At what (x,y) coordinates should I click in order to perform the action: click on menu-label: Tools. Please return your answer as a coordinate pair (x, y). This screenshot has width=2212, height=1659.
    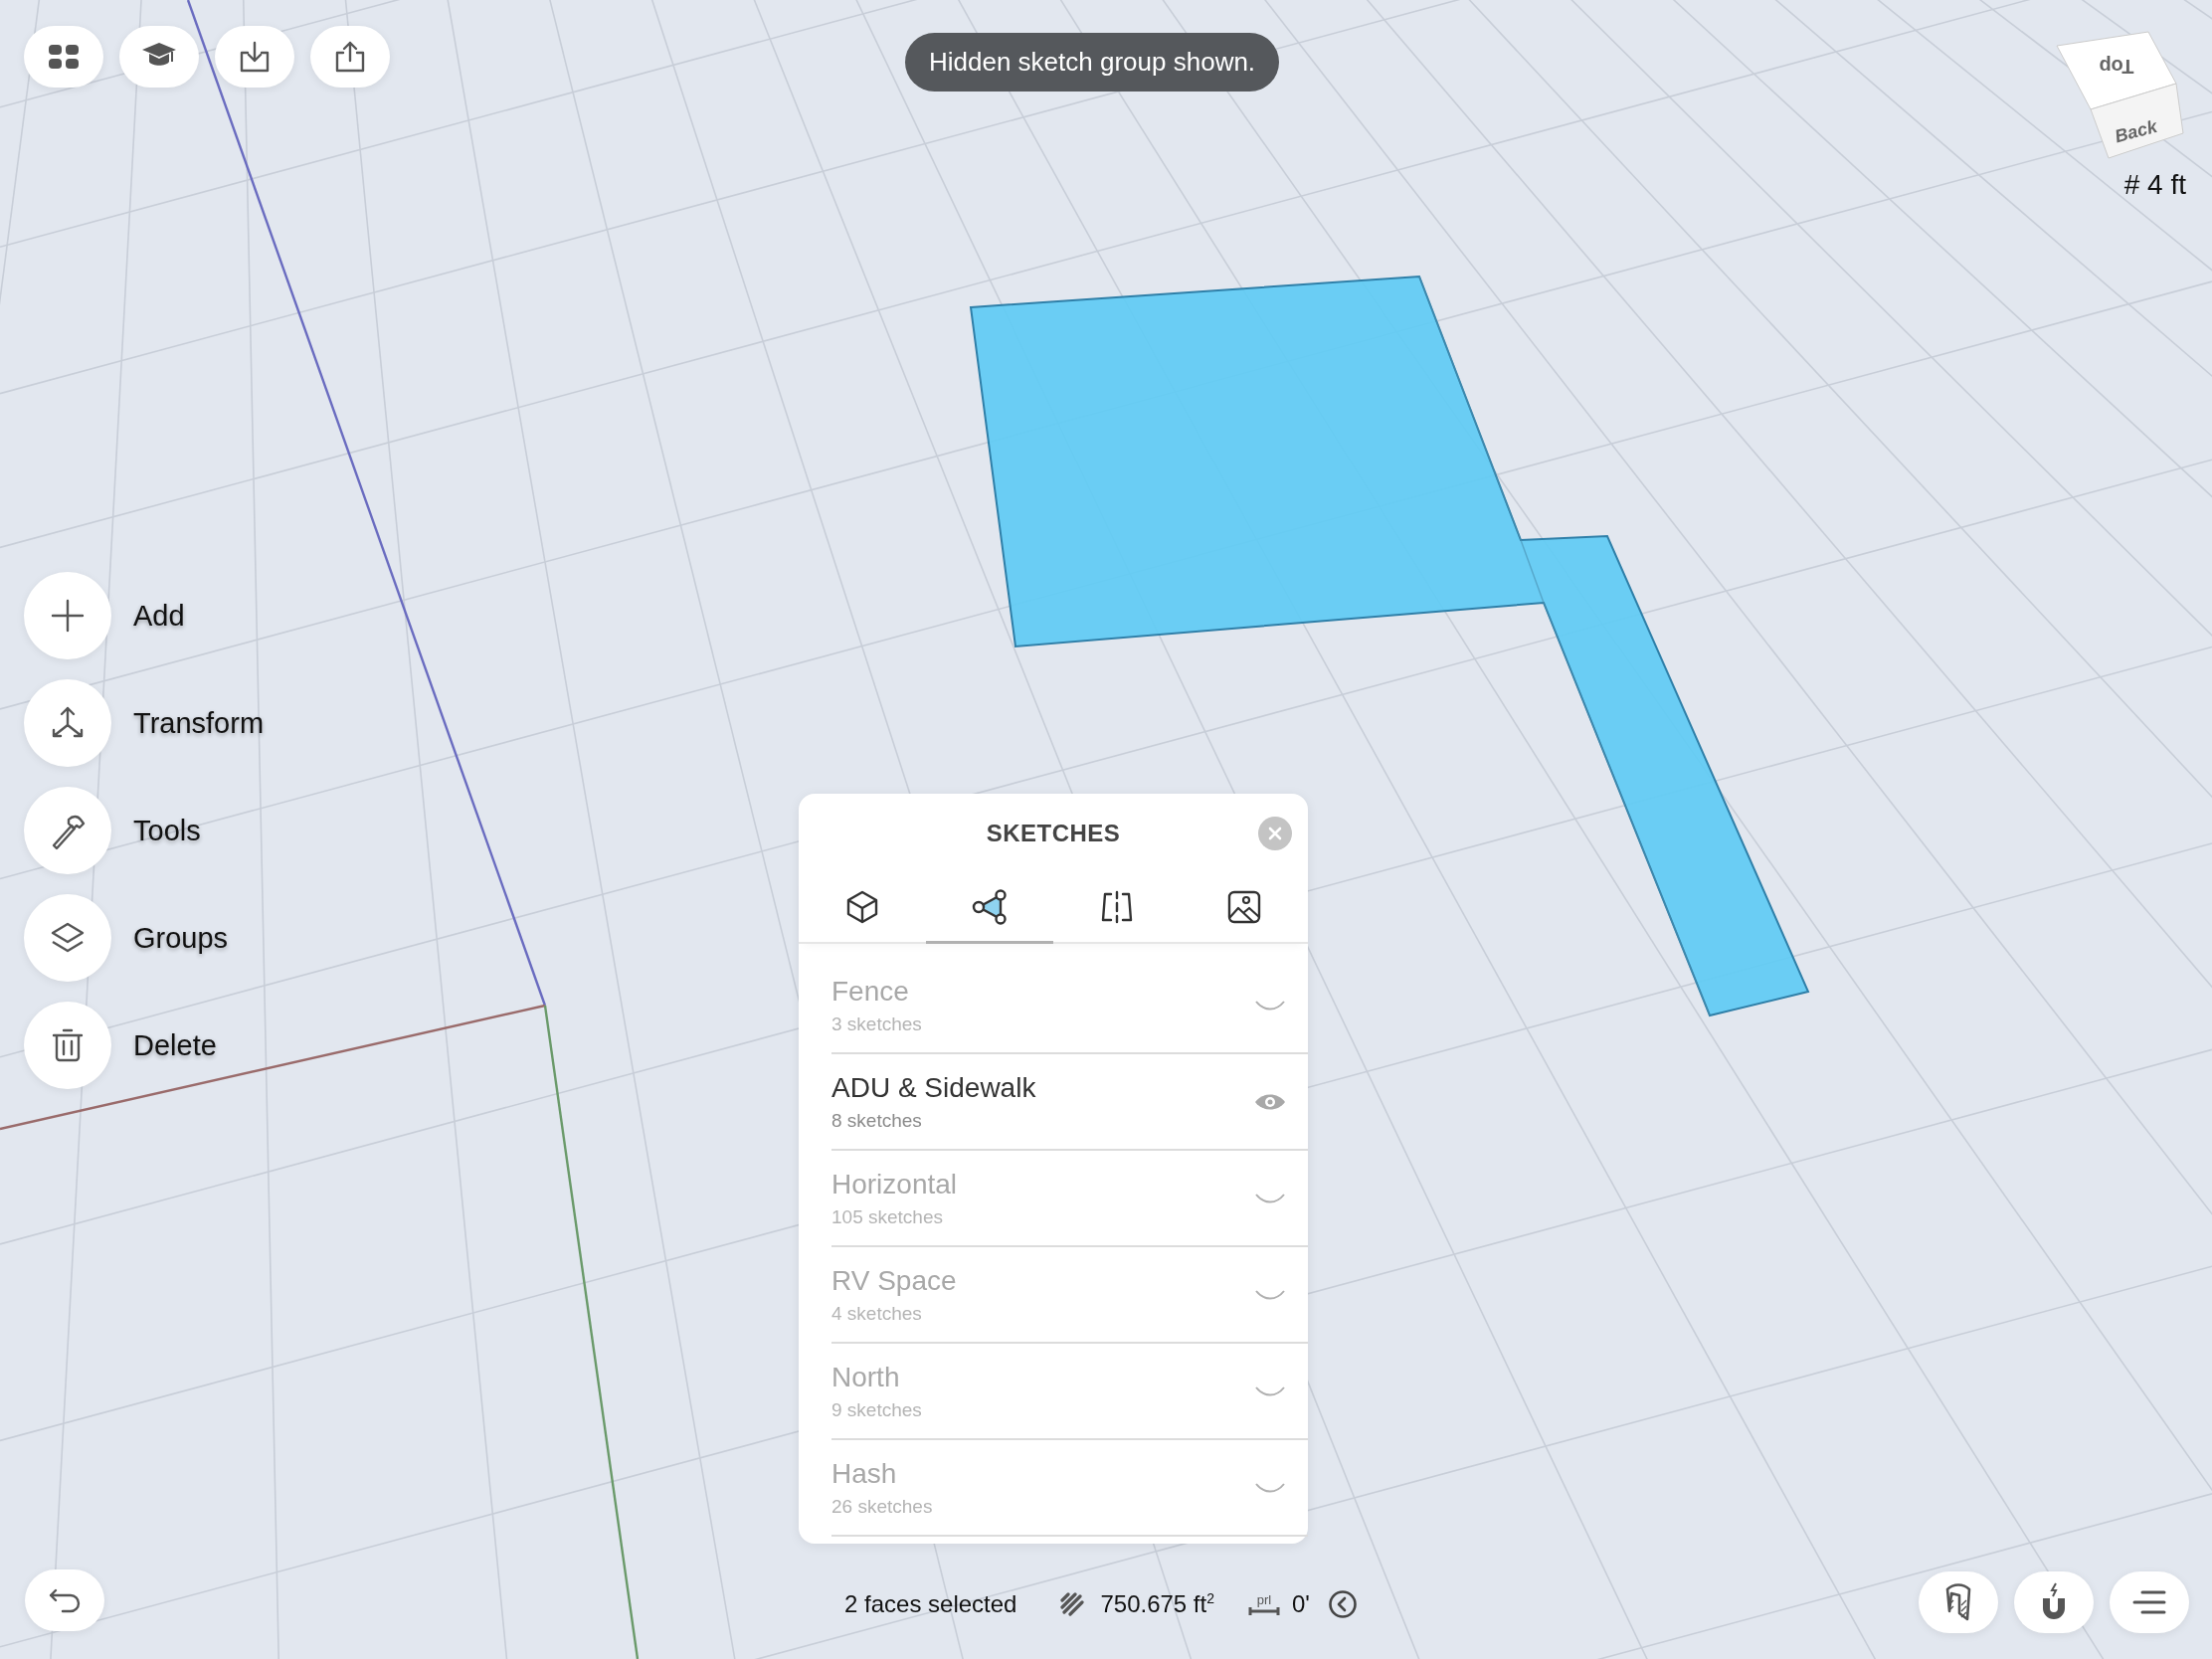
    Looking at the image, I should click on (167, 830).